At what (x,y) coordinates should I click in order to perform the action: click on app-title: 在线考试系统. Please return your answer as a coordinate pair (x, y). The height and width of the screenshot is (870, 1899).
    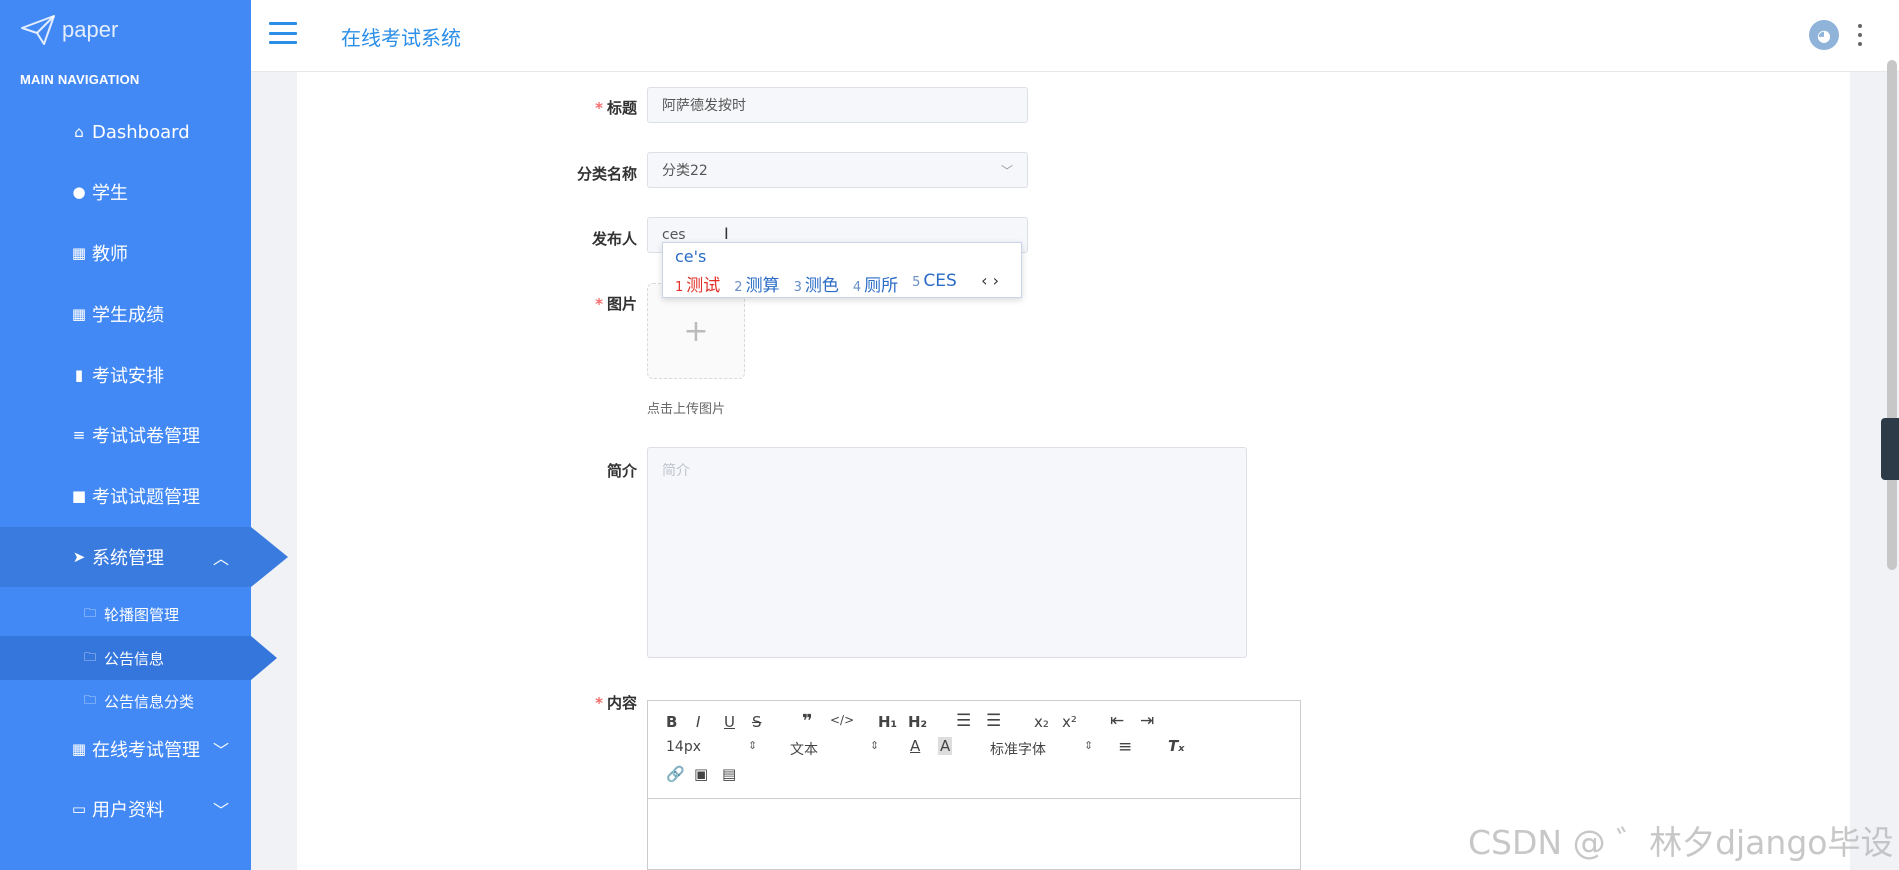
    Looking at the image, I should click on (401, 38).